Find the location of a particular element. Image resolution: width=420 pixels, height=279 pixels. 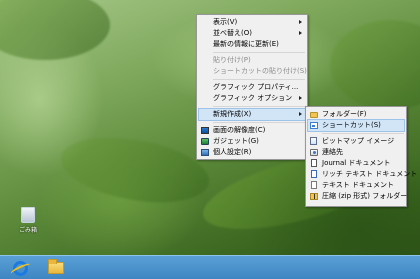

file-explorer-icon is located at coordinates (56, 266).